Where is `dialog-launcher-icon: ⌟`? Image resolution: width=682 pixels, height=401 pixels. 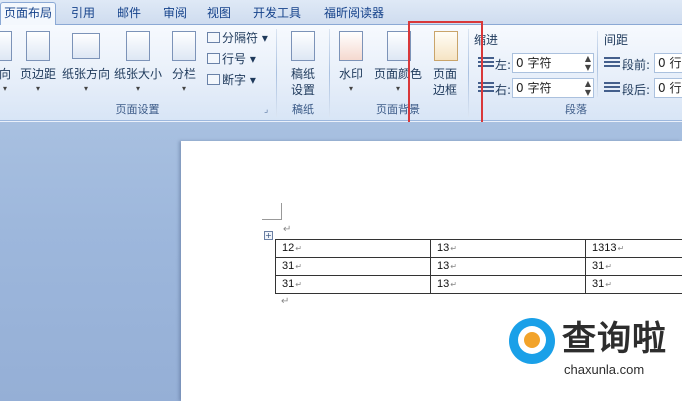 dialog-launcher-icon: ⌟ is located at coordinates (266, 110).